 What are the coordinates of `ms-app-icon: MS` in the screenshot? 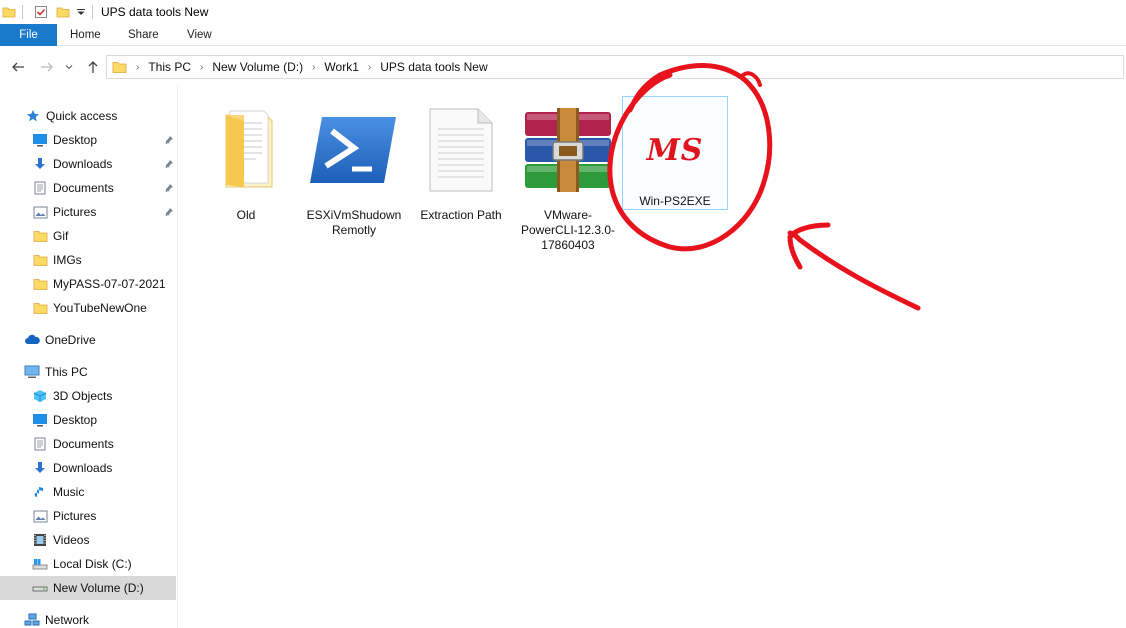 It's located at (675, 150).